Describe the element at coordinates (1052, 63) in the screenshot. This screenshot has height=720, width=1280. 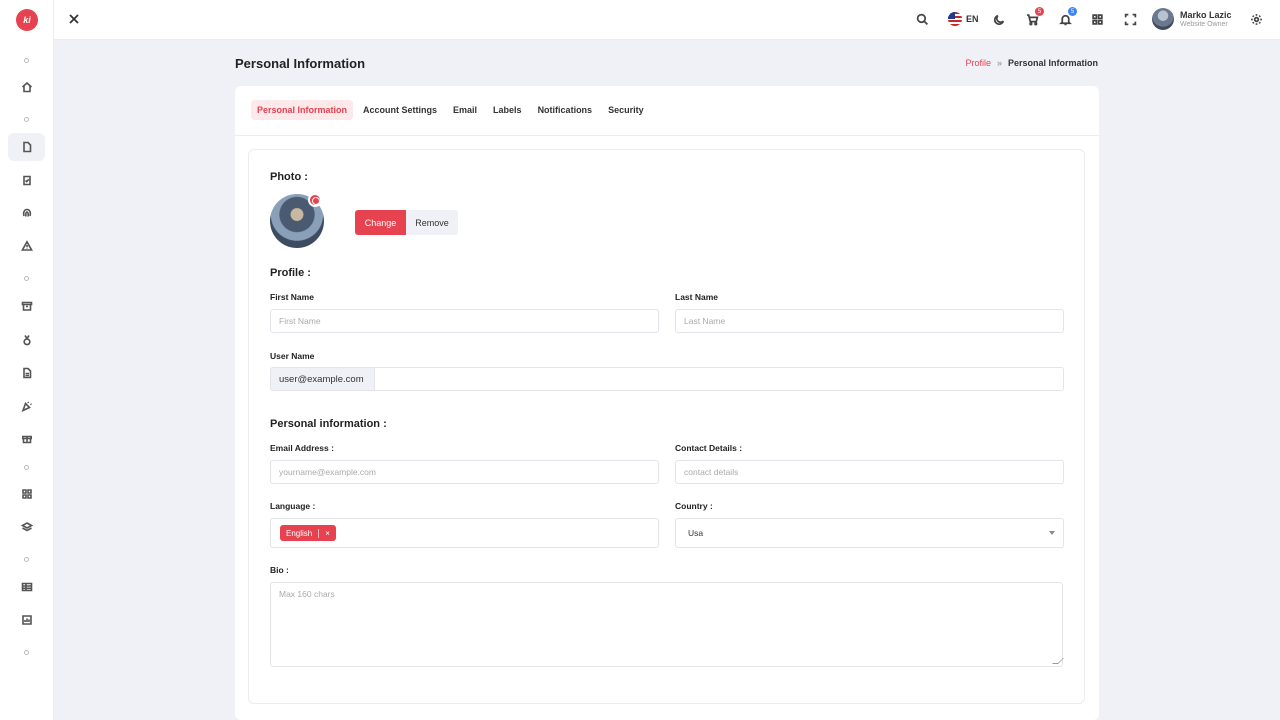
I see `breadcrumb-current: Personal Information` at that location.